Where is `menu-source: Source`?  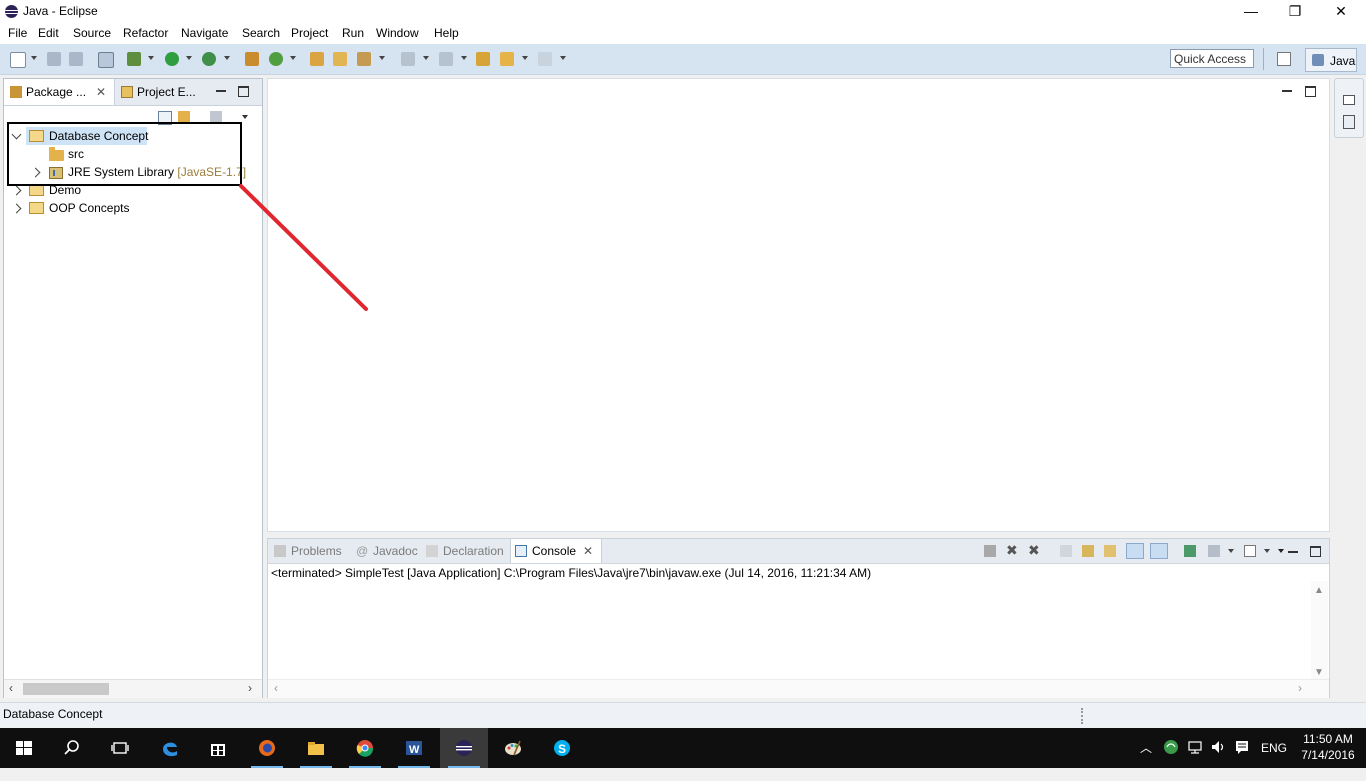 menu-source: Source is located at coordinates (92, 33).